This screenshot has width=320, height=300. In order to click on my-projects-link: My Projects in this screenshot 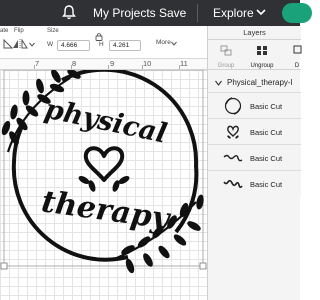, I will do `click(124, 13)`.